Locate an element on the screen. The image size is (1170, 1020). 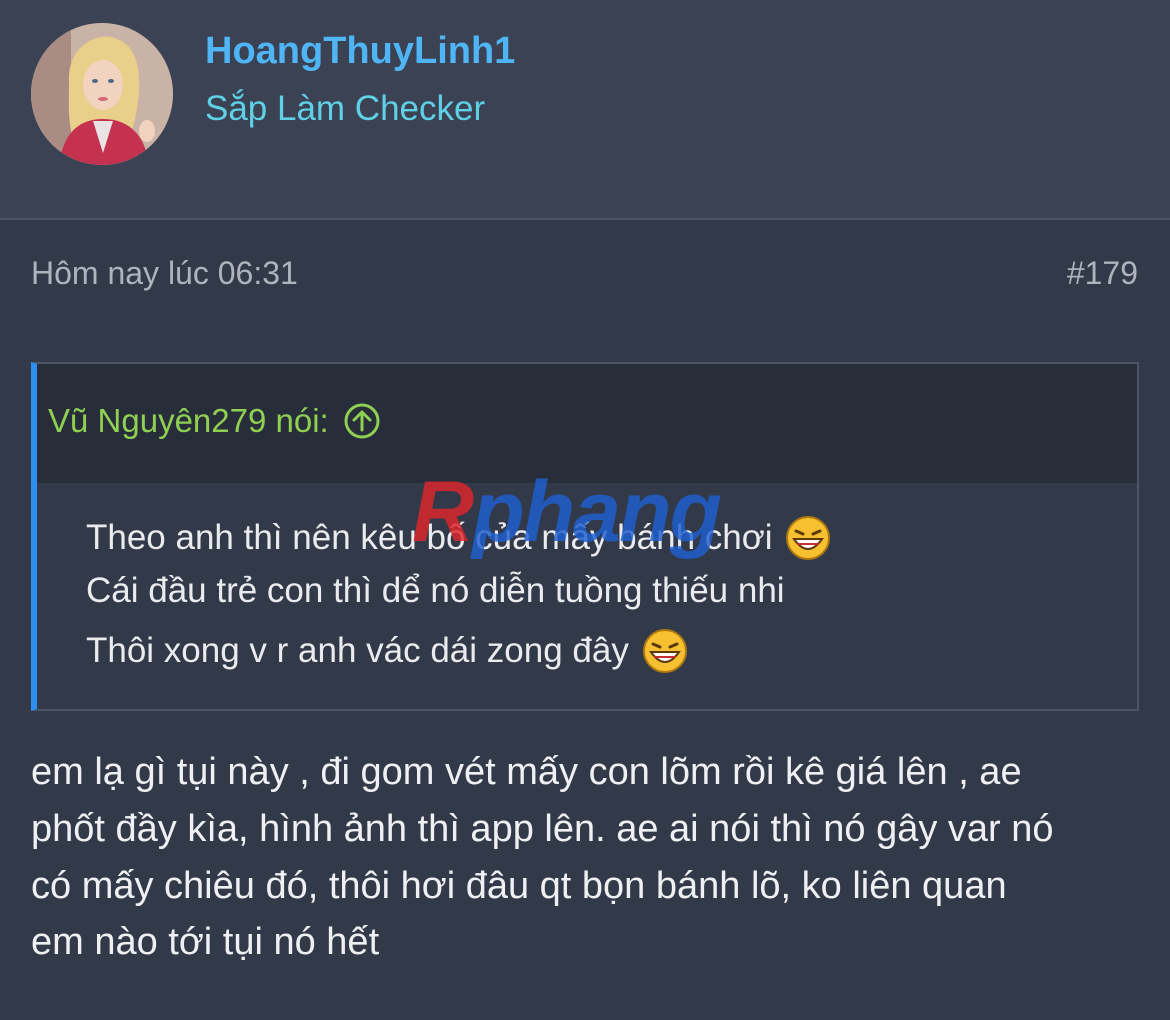
watermark-logo: Rphang is located at coordinates (567, 512).